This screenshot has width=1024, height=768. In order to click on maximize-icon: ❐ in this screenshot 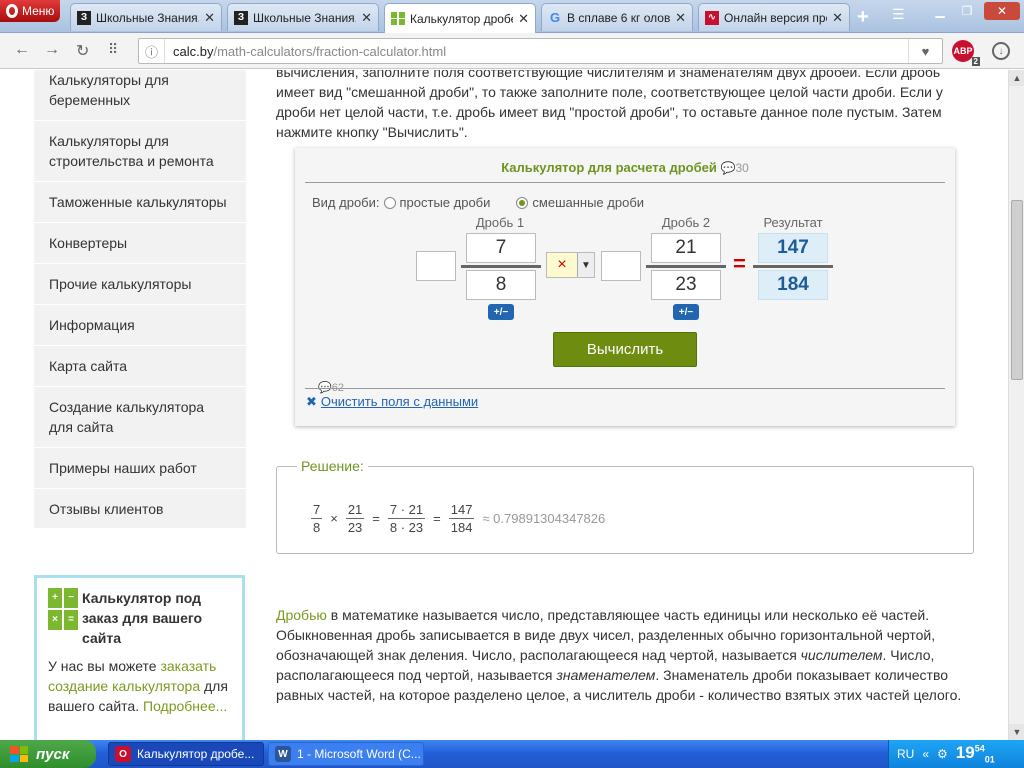, I will do `click(967, 11)`.